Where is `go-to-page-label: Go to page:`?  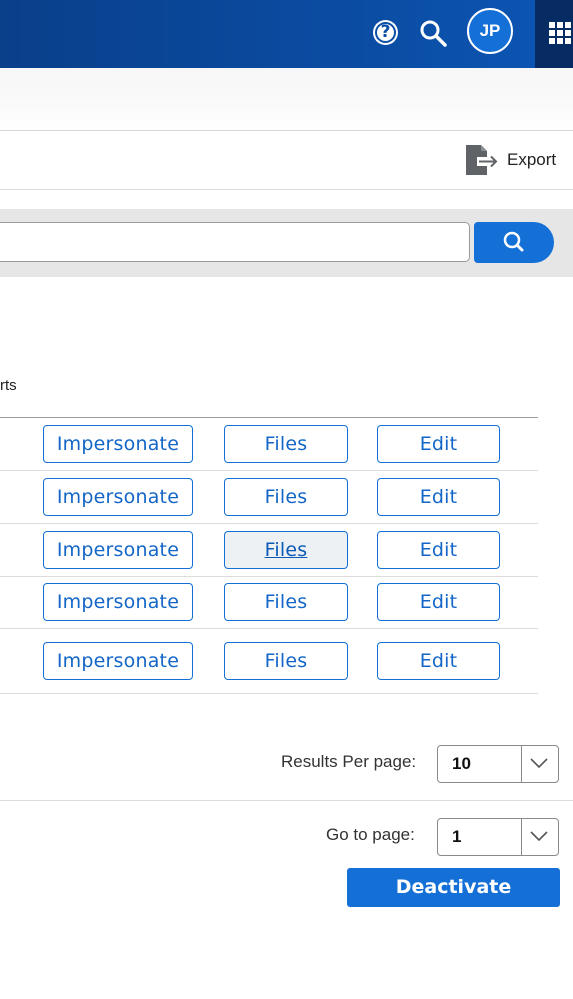
go-to-page-label: Go to page: is located at coordinates (370, 834).